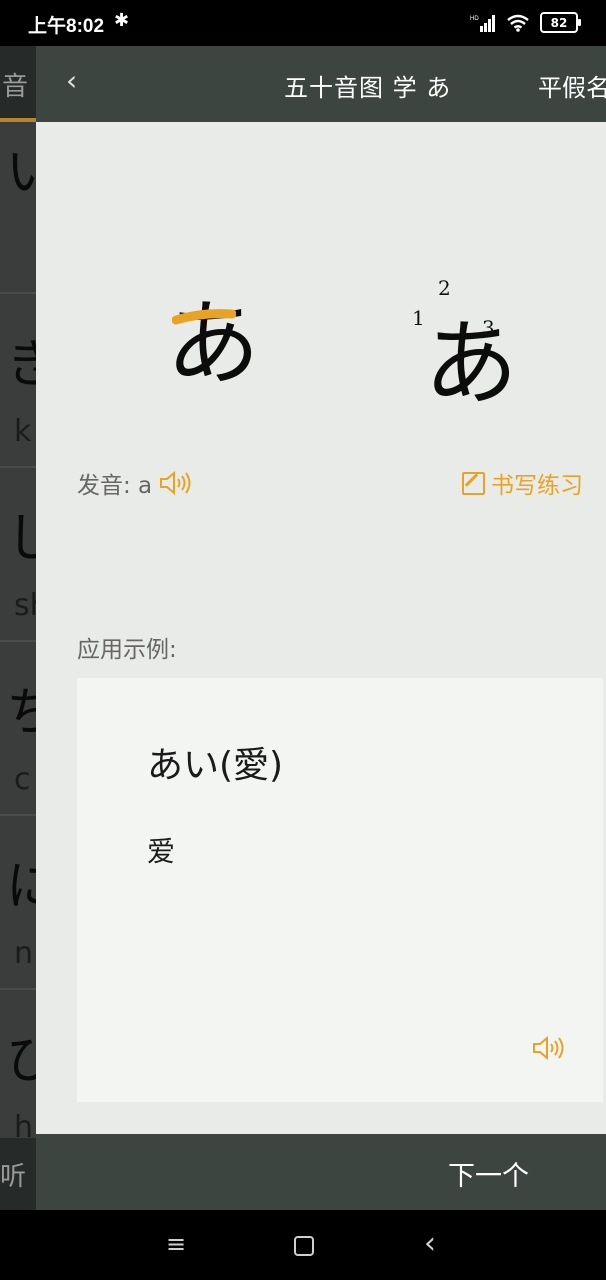  Describe the element at coordinates (518, 23) in the screenshot. I see `wifi-icon` at that location.